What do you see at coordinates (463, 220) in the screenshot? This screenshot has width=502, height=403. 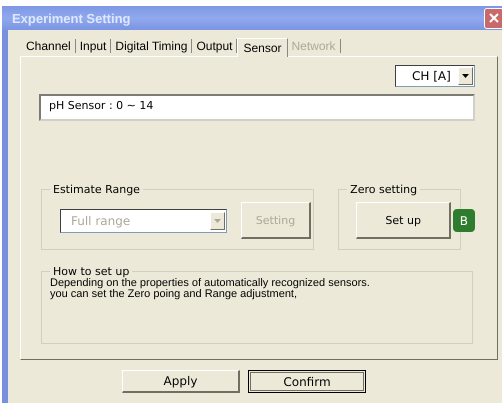 I see `badge: B` at bounding box center [463, 220].